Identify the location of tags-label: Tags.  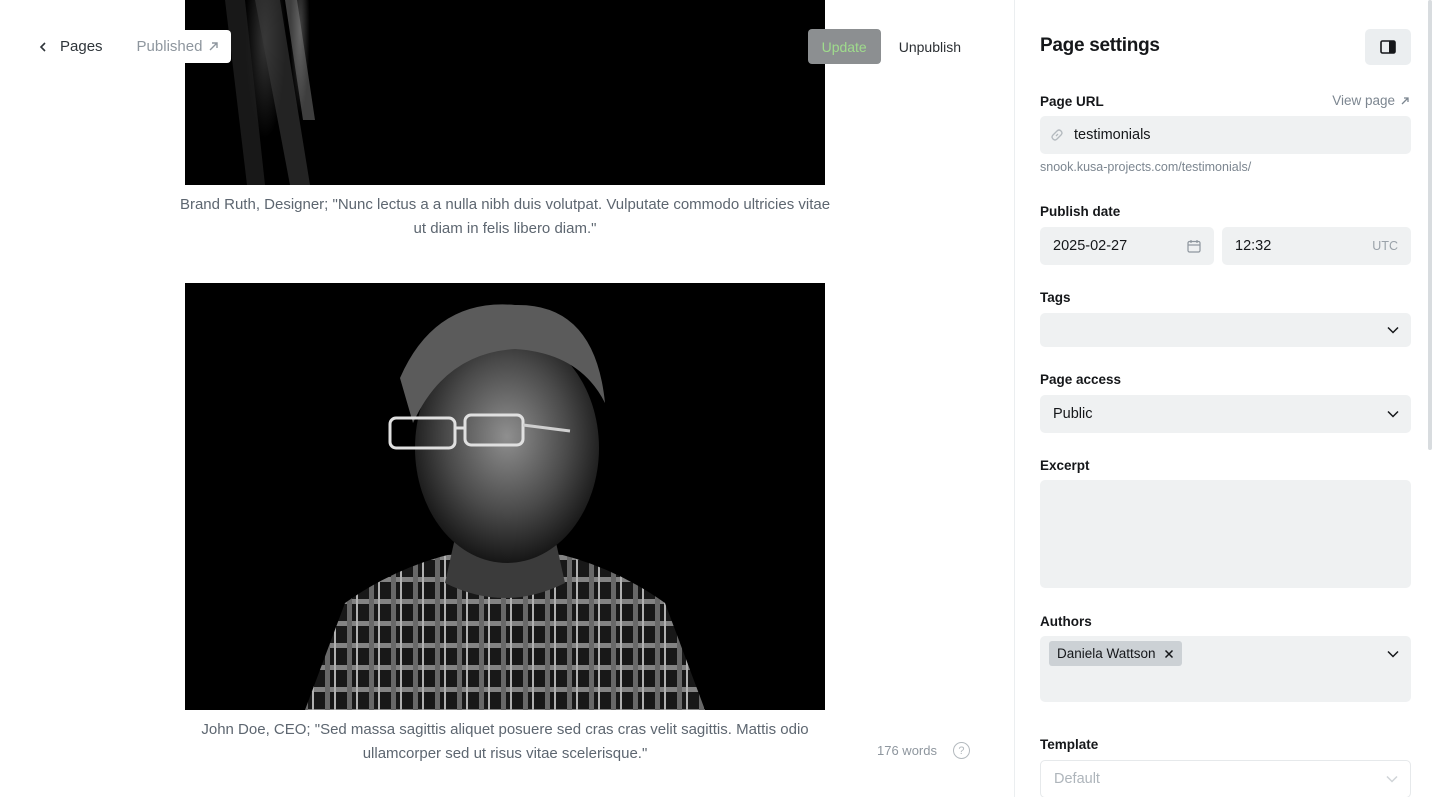
(1055, 297).